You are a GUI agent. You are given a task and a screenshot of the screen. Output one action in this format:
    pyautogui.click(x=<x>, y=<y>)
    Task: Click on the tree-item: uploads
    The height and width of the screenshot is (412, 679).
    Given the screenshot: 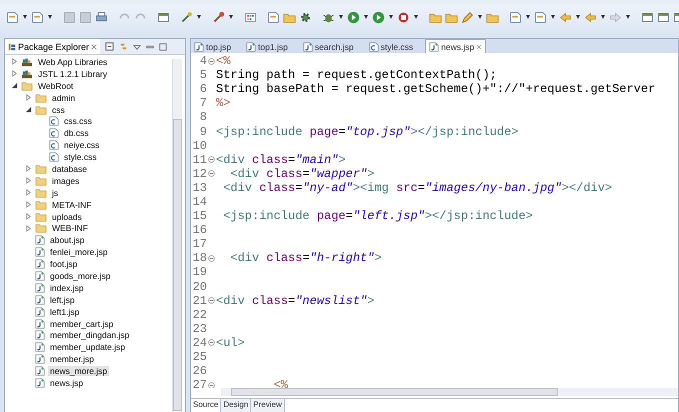 What is the action you would take?
    pyautogui.click(x=67, y=217)
    